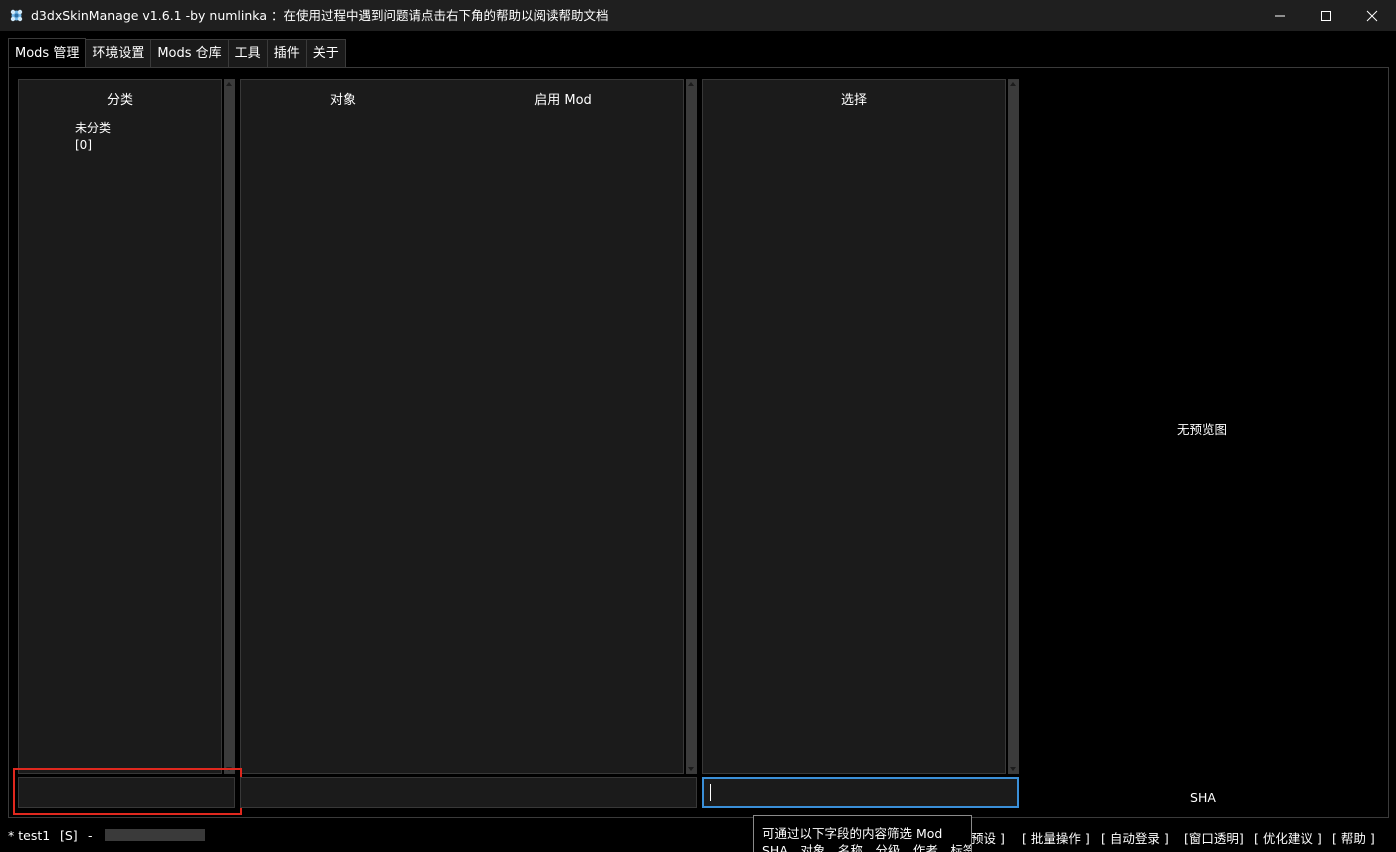 This screenshot has height=852, width=1396. What do you see at coordinates (691, 426) in the screenshot?
I see `object-scrollbar` at bounding box center [691, 426].